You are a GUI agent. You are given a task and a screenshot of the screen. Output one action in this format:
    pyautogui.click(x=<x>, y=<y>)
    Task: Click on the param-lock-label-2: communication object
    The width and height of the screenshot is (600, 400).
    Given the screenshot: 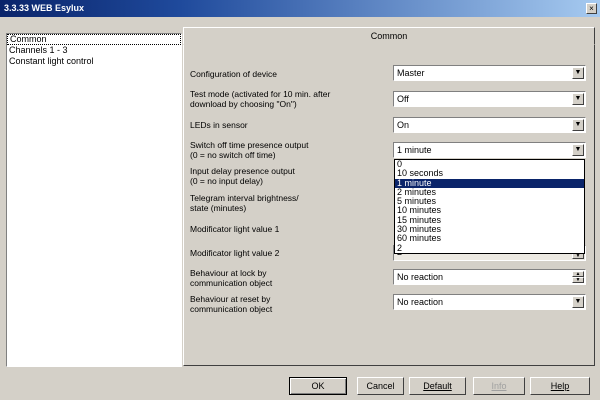 What is the action you would take?
    pyautogui.click(x=231, y=283)
    